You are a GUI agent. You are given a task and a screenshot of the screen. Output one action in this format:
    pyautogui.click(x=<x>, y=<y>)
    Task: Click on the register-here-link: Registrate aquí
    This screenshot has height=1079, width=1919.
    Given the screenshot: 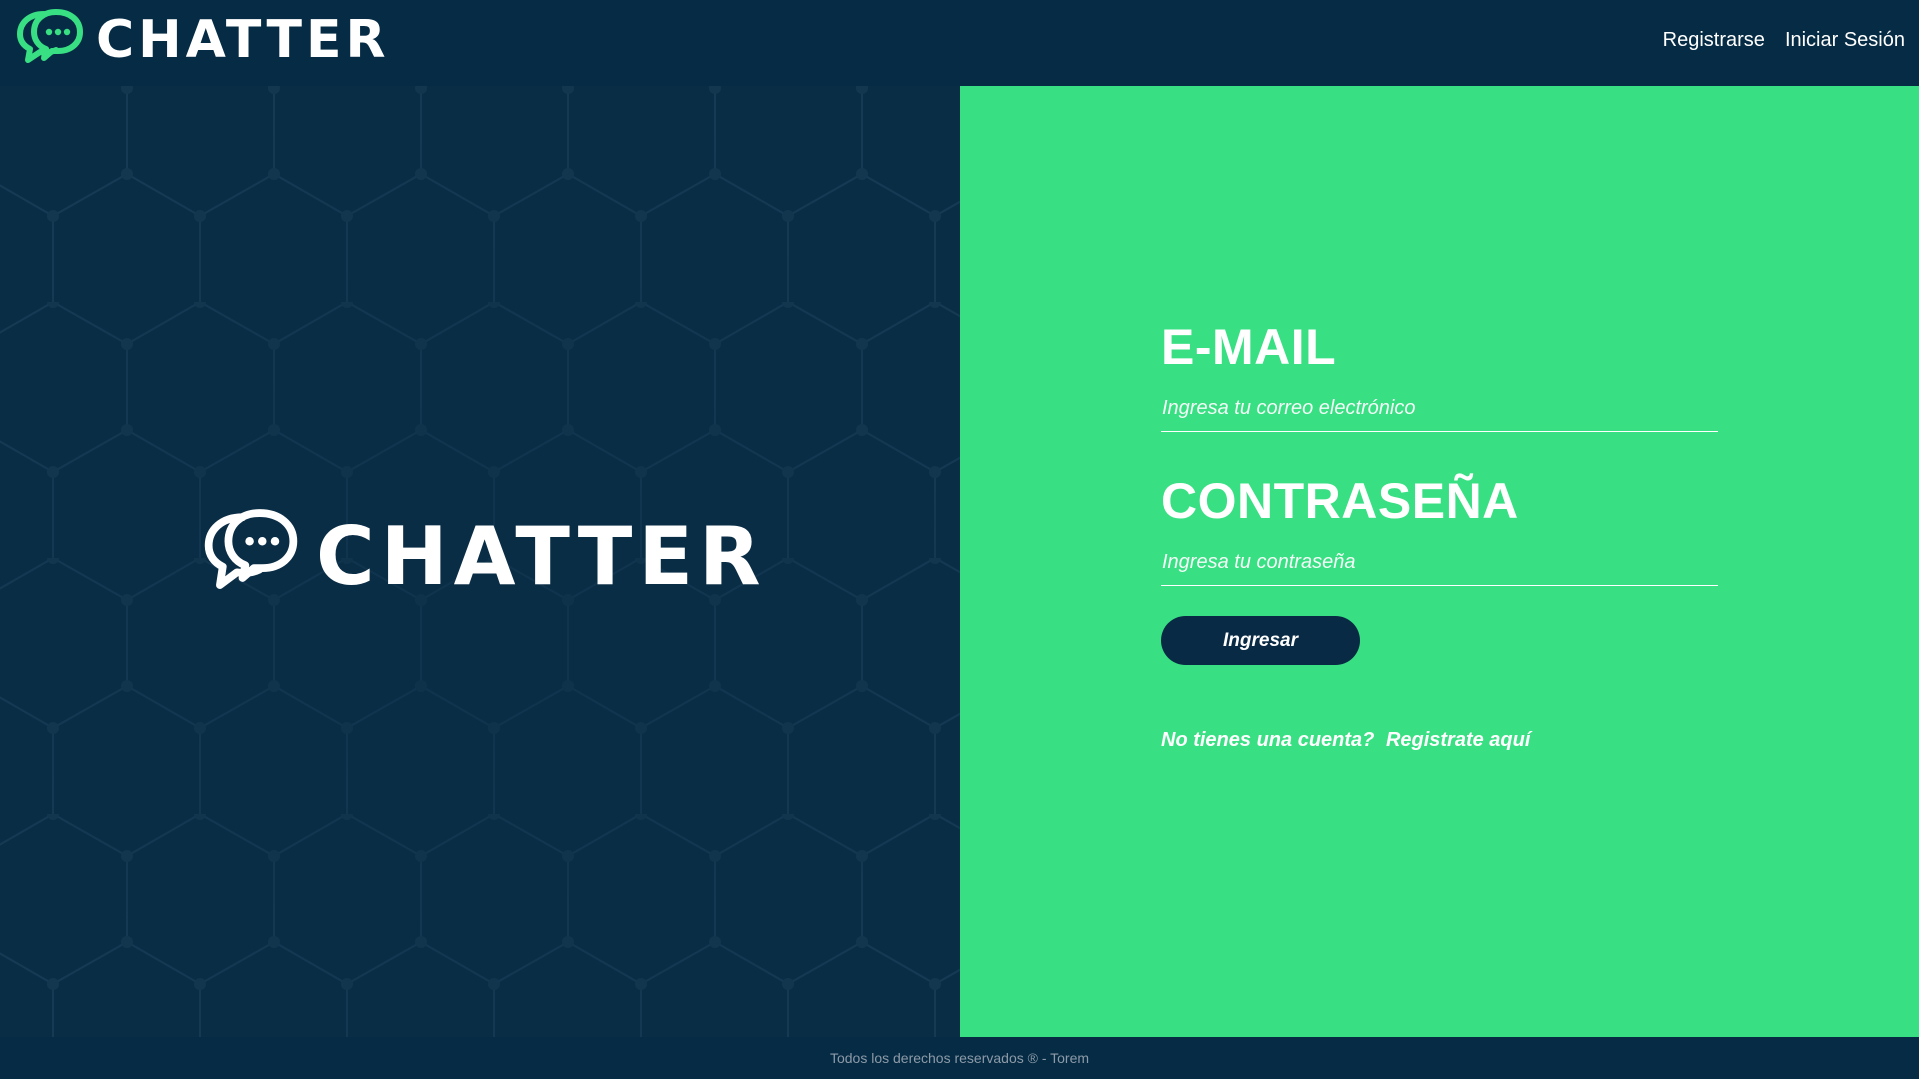 What is the action you would take?
    pyautogui.click(x=1458, y=740)
    